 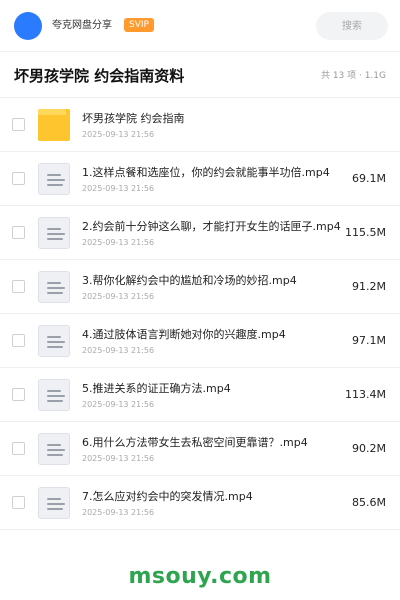 I want to click on watermark: msouy.com, so click(x=200, y=576).